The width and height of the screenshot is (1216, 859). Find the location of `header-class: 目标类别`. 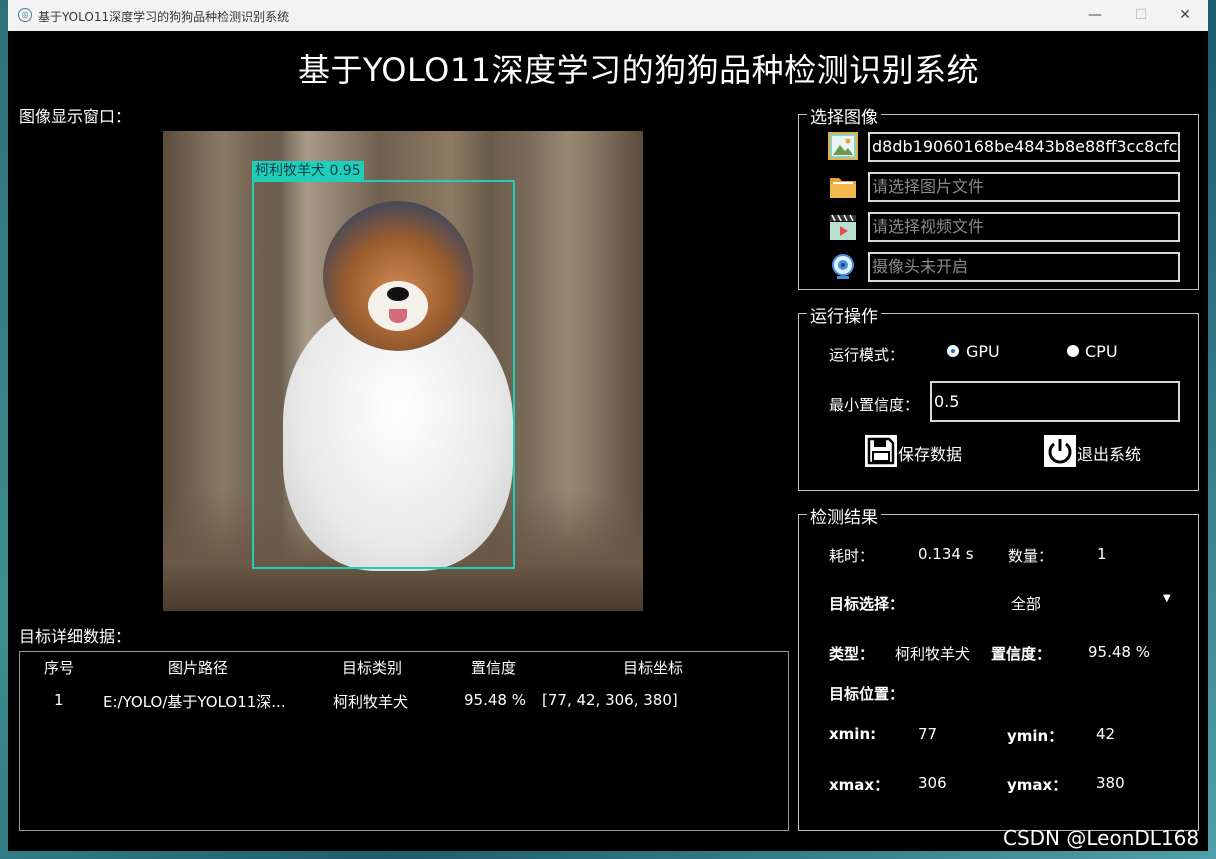

header-class: 目标类别 is located at coordinates (372, 668).